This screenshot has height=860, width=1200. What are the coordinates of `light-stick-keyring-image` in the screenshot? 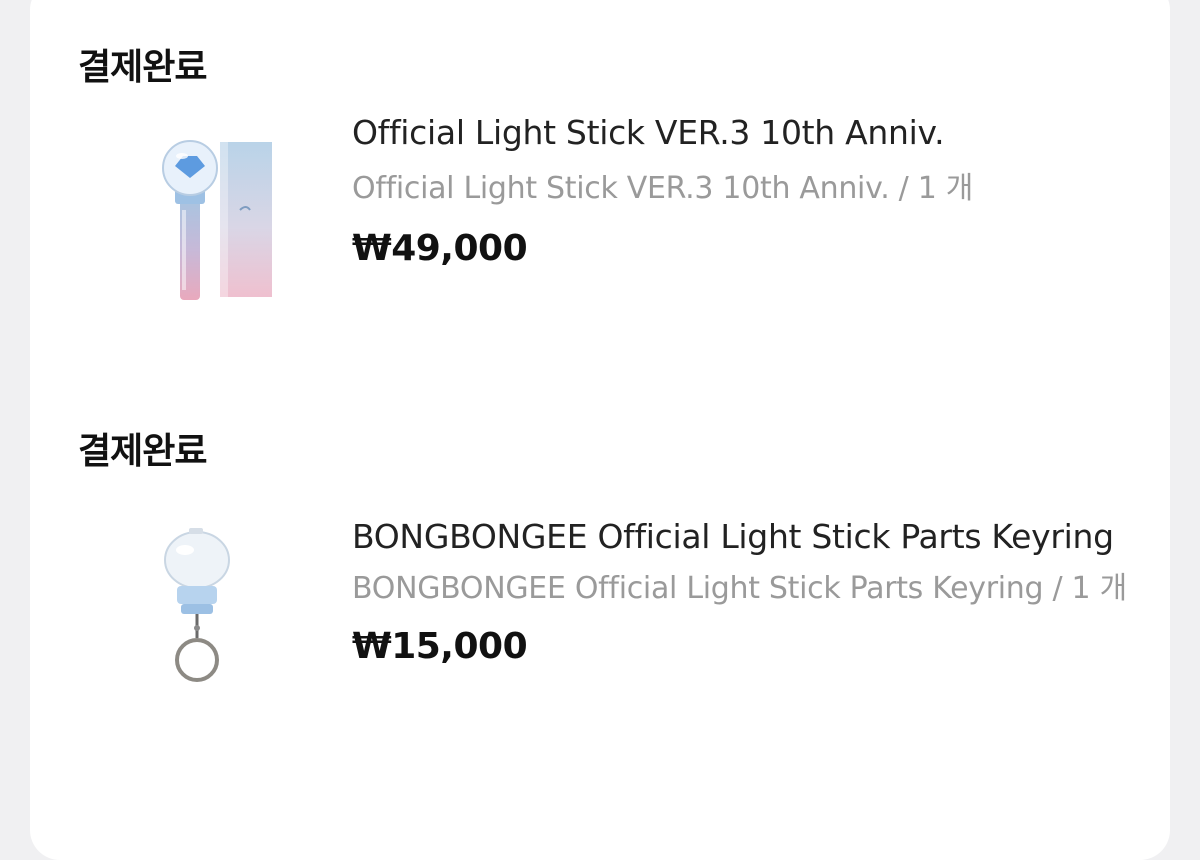 It's located at (197, 605).